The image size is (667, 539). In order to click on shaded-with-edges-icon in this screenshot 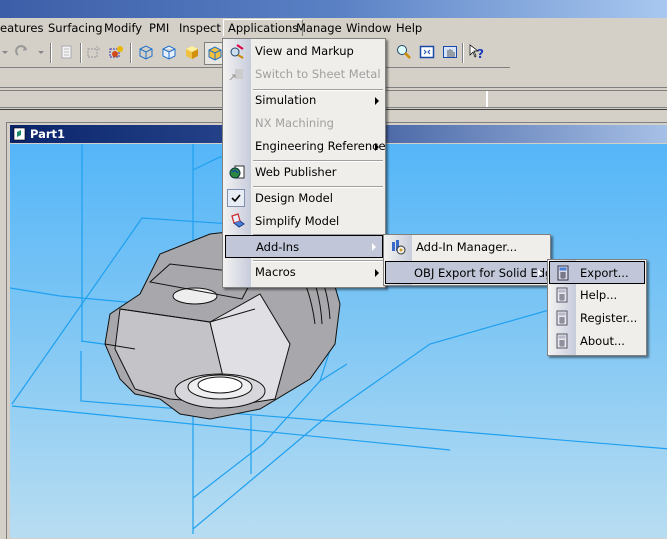, I will do `click(215, 53)`.